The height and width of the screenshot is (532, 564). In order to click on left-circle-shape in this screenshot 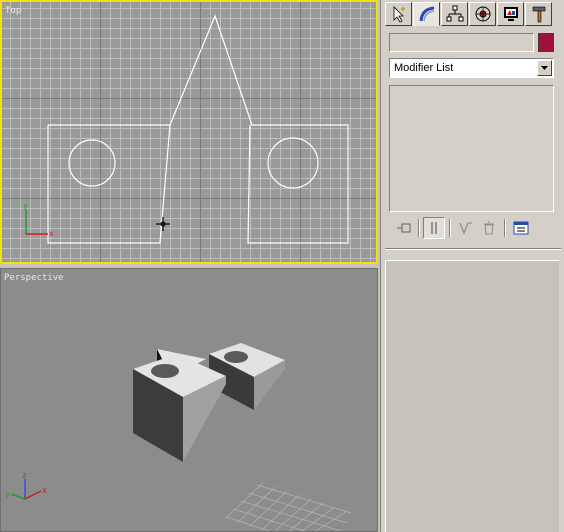, I will do `click(92, 163)`.